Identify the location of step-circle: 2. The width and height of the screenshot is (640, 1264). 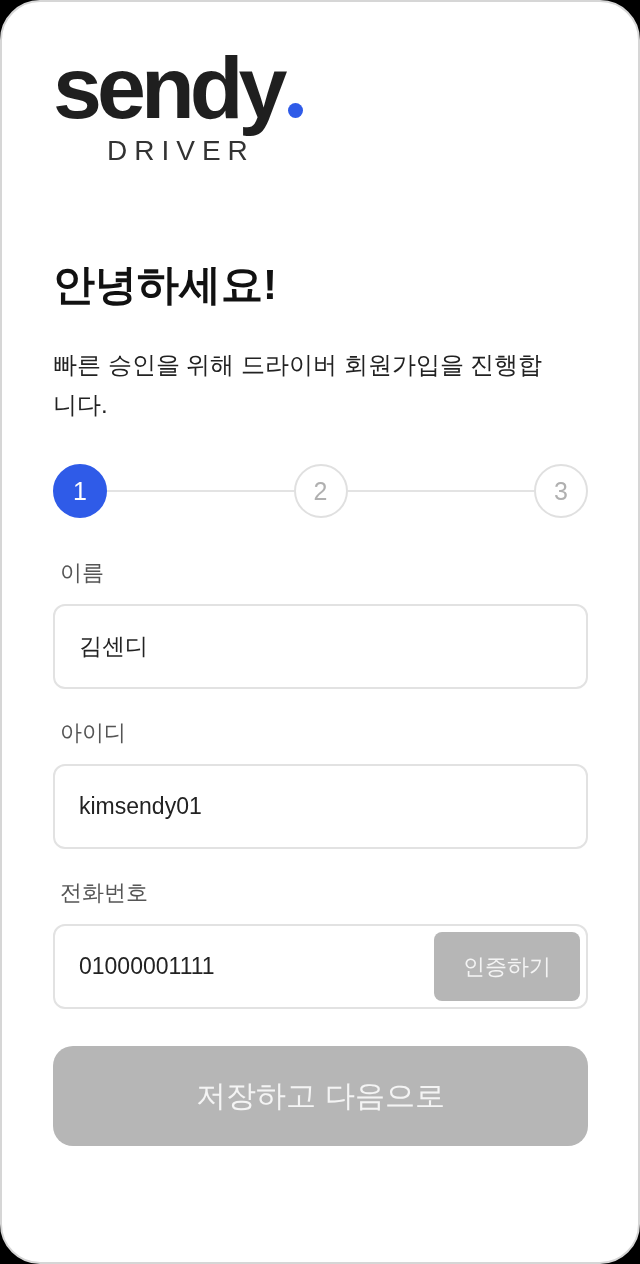
(320, 491).